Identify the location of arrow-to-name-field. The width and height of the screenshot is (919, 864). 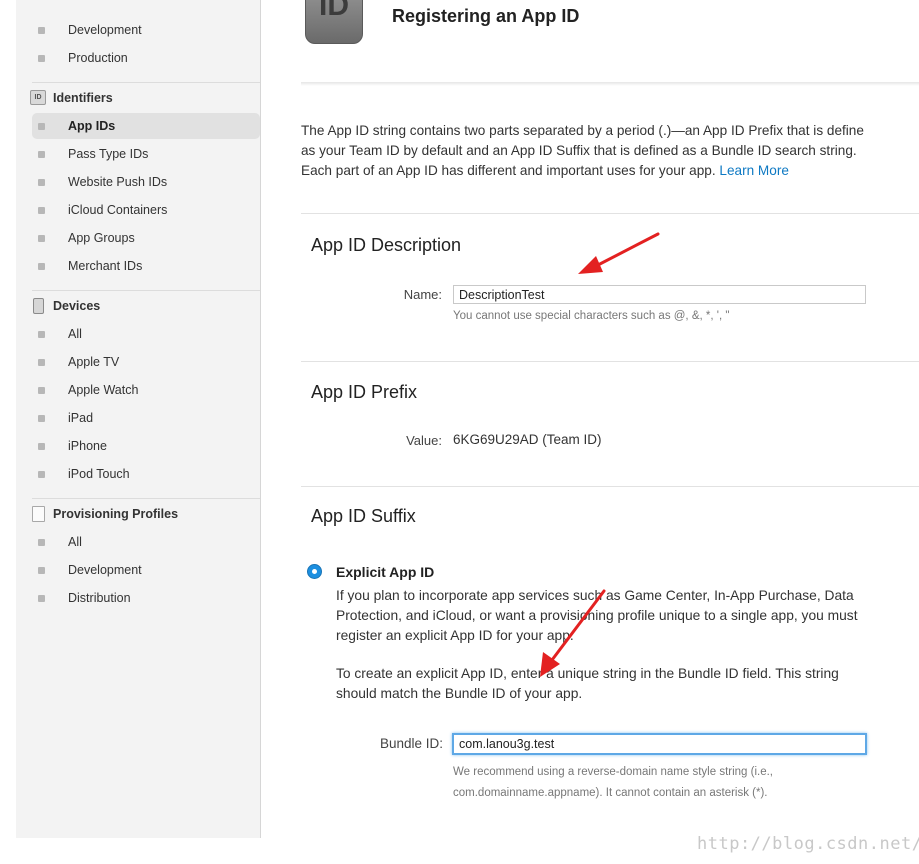
(619, 253).